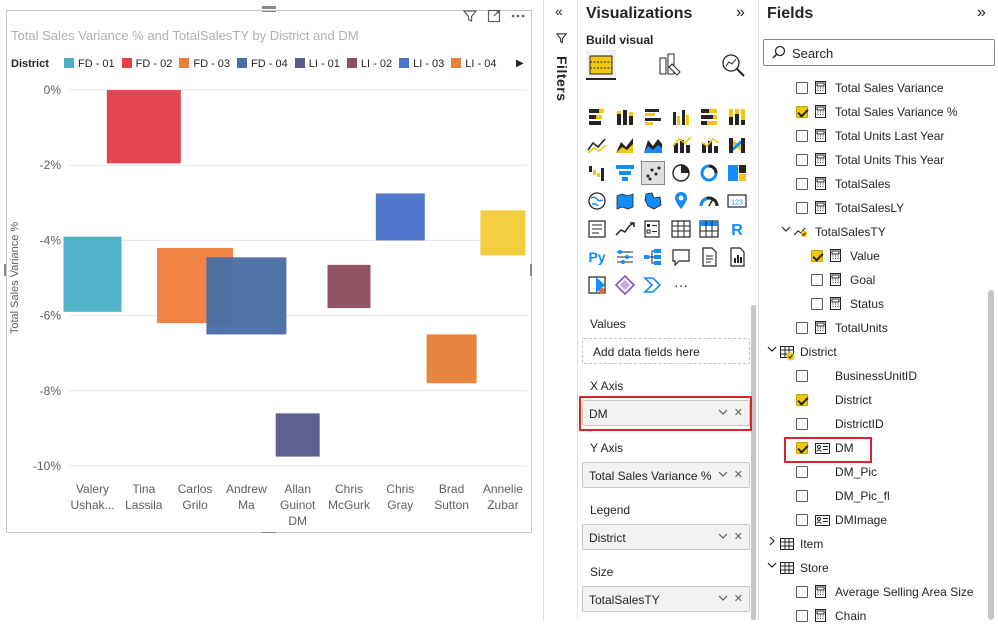 Image resolution: width=998 pixels, height=626 pixels. Describe the element at coordinates (753, 462) in the screenshot. I see `visualizations-scrollbar` at that location.